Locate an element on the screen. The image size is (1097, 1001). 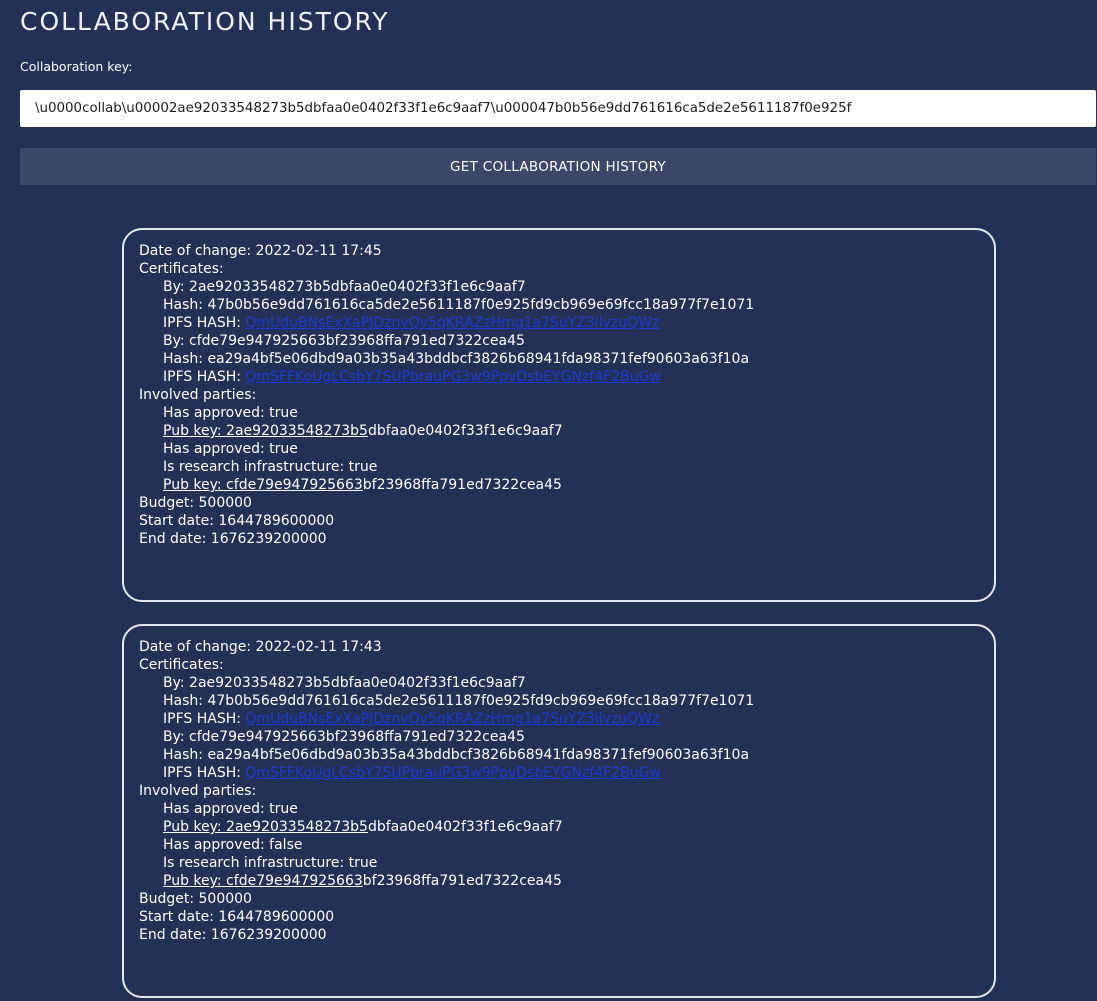
page-title: COLLABORATION HISTORY is located at coordinates (205, 21).